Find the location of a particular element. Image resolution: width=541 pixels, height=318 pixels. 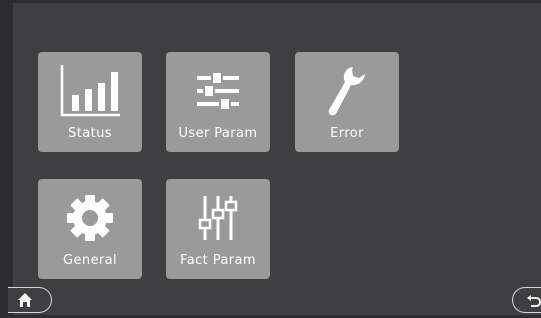

home-button is located at coordinates (30, 300).